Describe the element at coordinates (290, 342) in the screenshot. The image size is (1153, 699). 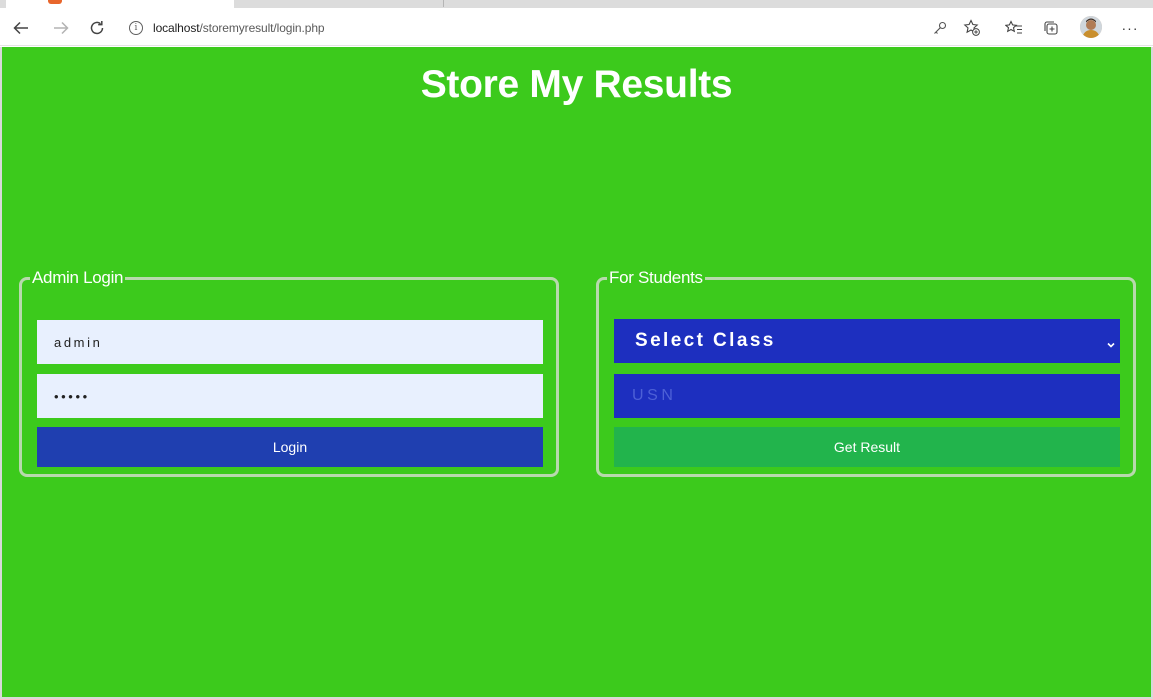
I see `username-input` at that location.